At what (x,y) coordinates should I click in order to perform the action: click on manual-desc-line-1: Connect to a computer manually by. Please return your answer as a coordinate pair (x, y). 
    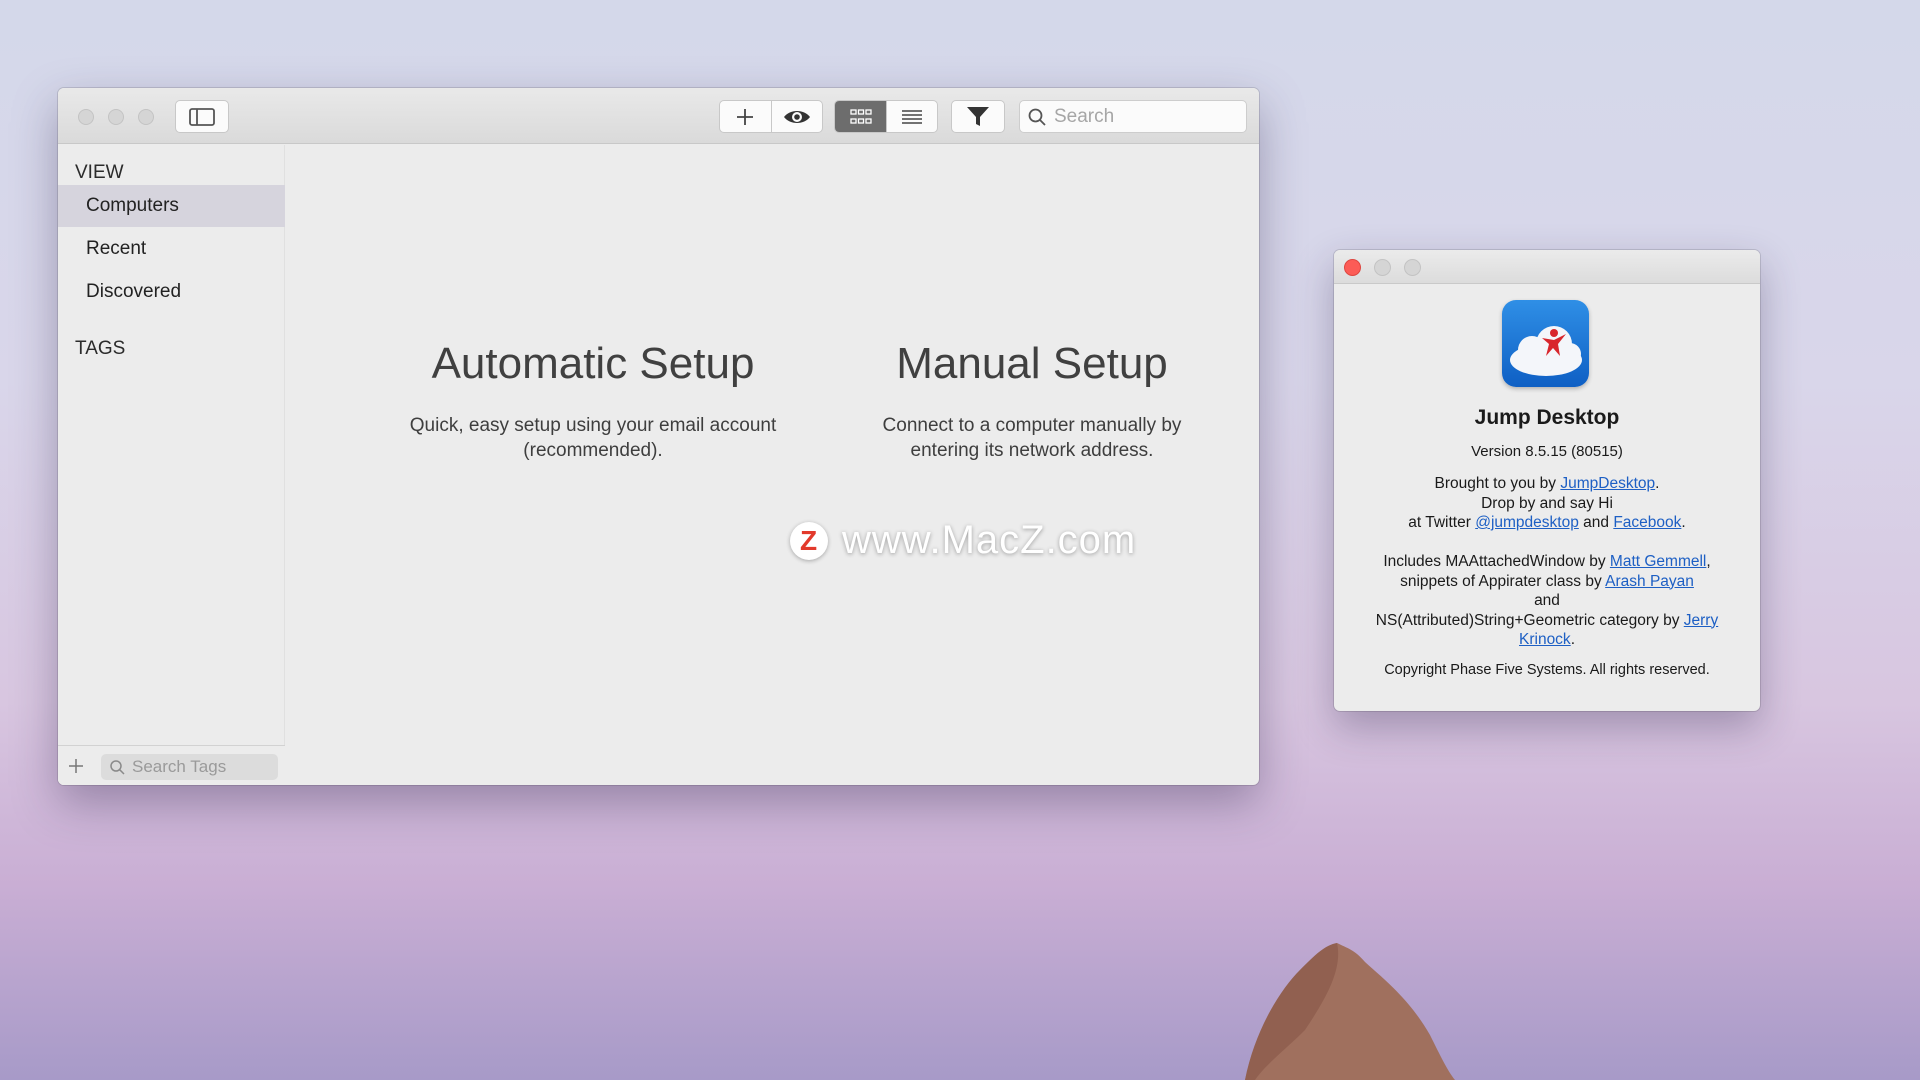
    Looking at the image, I should click on (1032, 425).